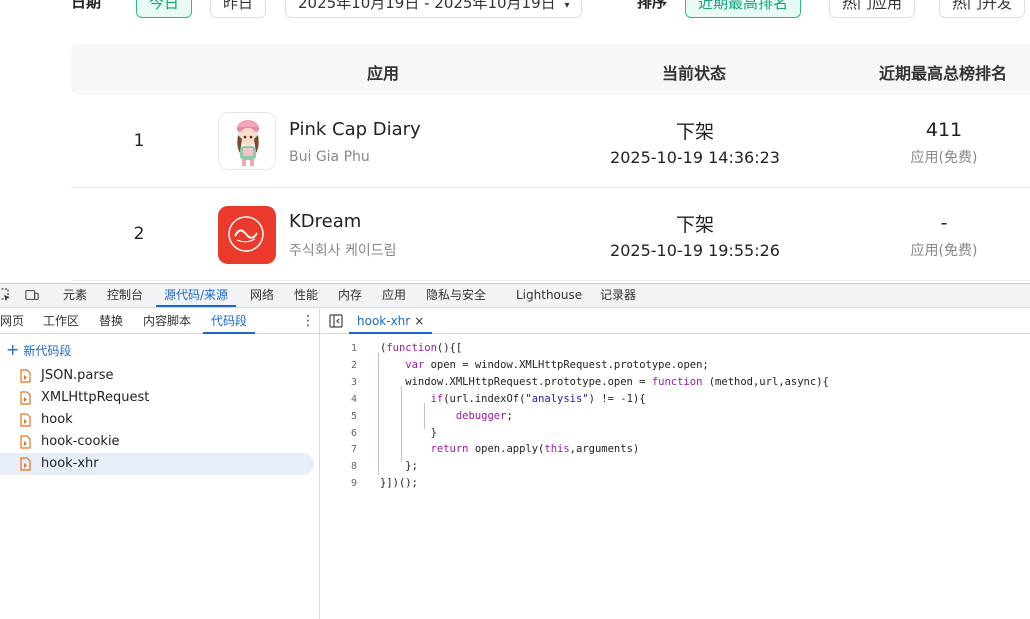  I want to click on tab-privacy-security: 隐私与安全, so click(456, 297).